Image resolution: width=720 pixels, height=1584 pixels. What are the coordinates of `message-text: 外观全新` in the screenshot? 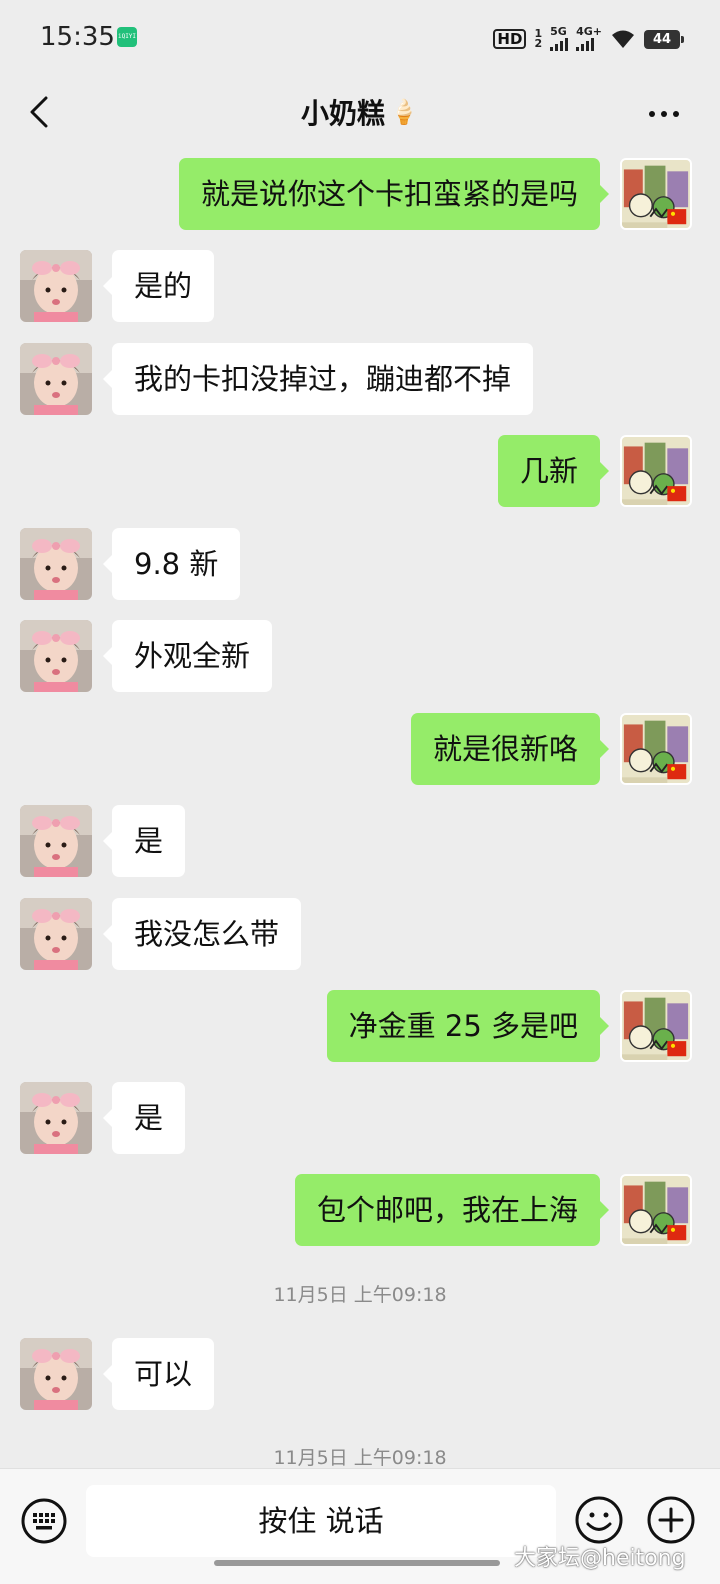 It's located at (192, 656).